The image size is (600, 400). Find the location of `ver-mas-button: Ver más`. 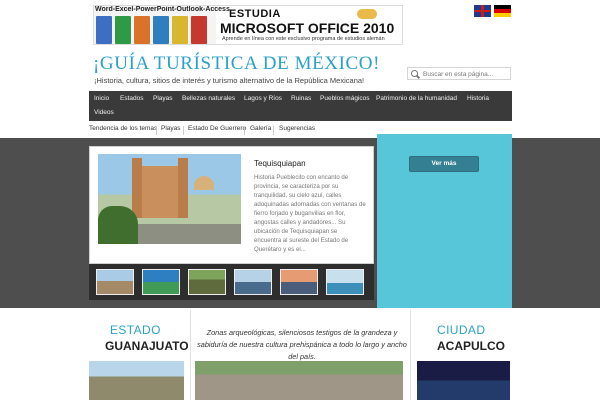

ver-mas-button: Ver más is located at coordinates (444, 164).